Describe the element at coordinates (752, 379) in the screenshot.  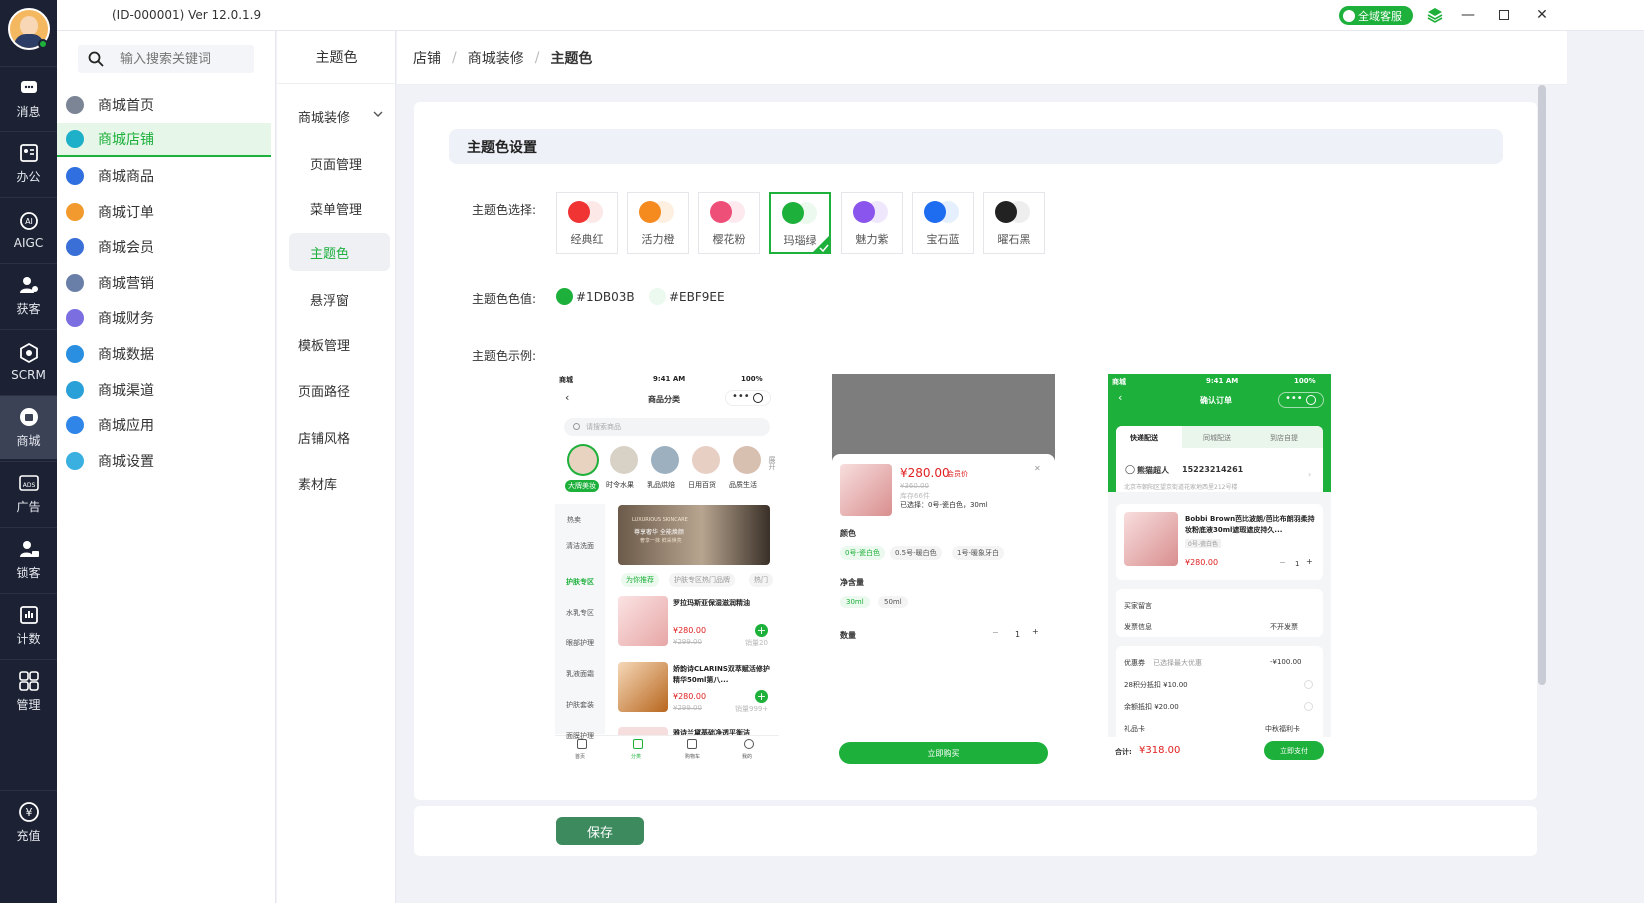
I see `p1-battery: 100%` at that location.